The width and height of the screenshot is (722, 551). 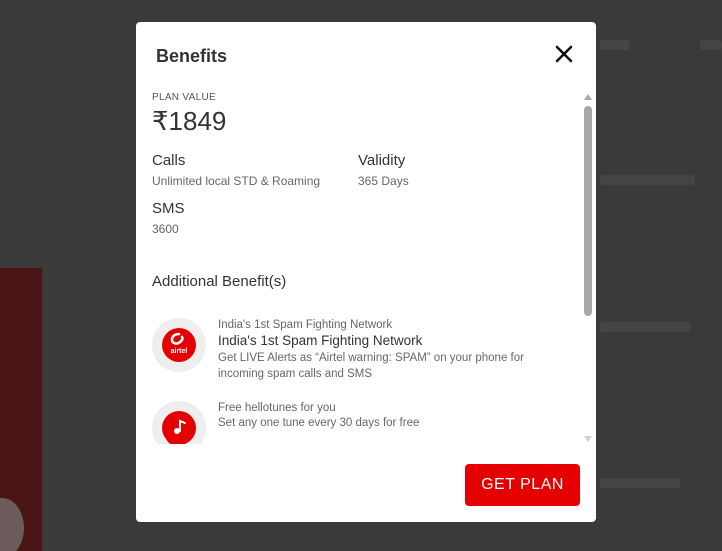 What do you see at coordinates (277, 408) in the screenshot?
I see `benefit-subtitle: Free hellotunes for you` at bounding box center [277, 408].